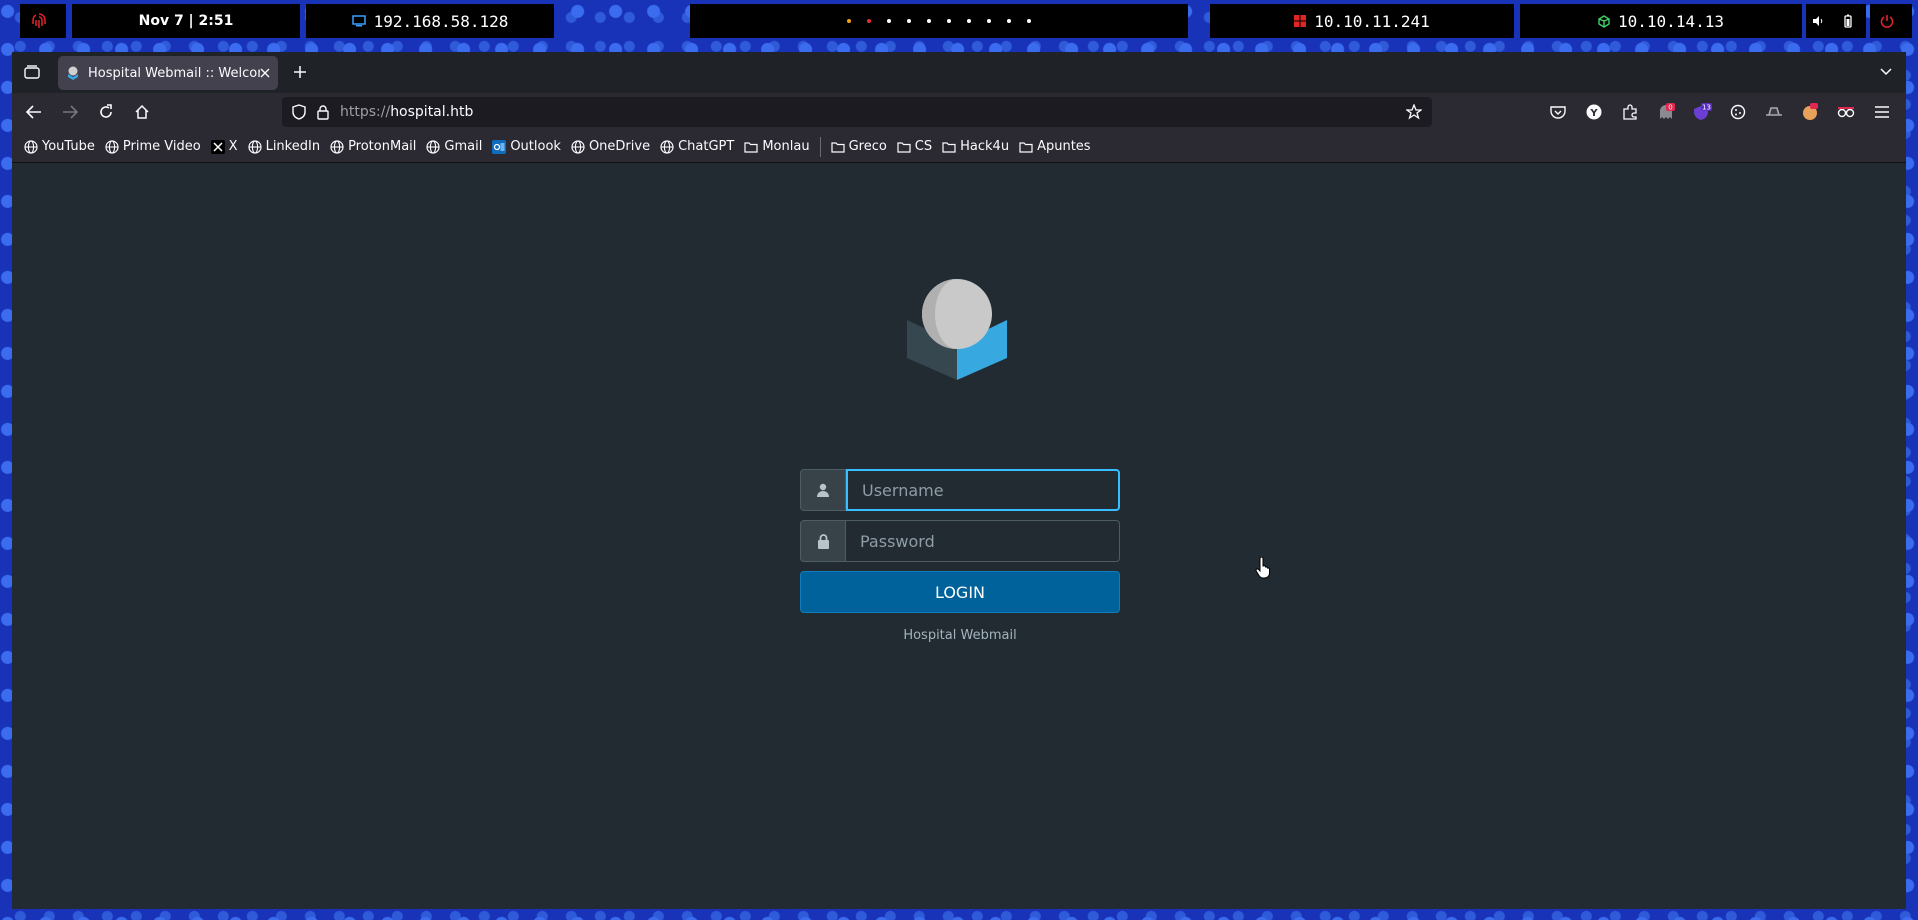 This screenshot has height=920, width=1918. Describe the element at coordinates (224, 146) in the screenshot. I see `bookmark-x: X` at that location.